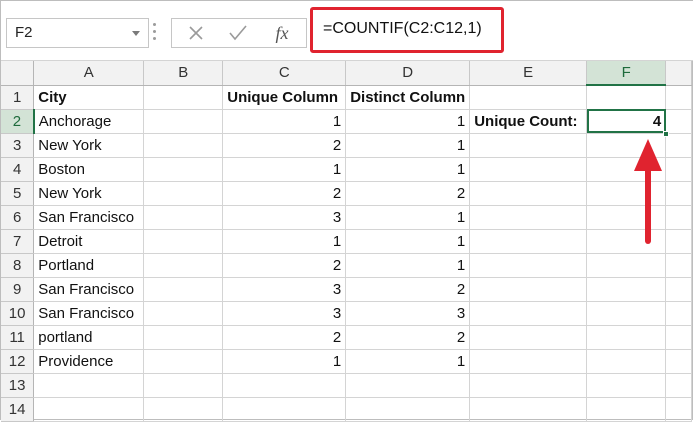  What do you see at coordinates (678, 97) in the screenshot?
I see `cell-g1` at bounding box center [678, 97].